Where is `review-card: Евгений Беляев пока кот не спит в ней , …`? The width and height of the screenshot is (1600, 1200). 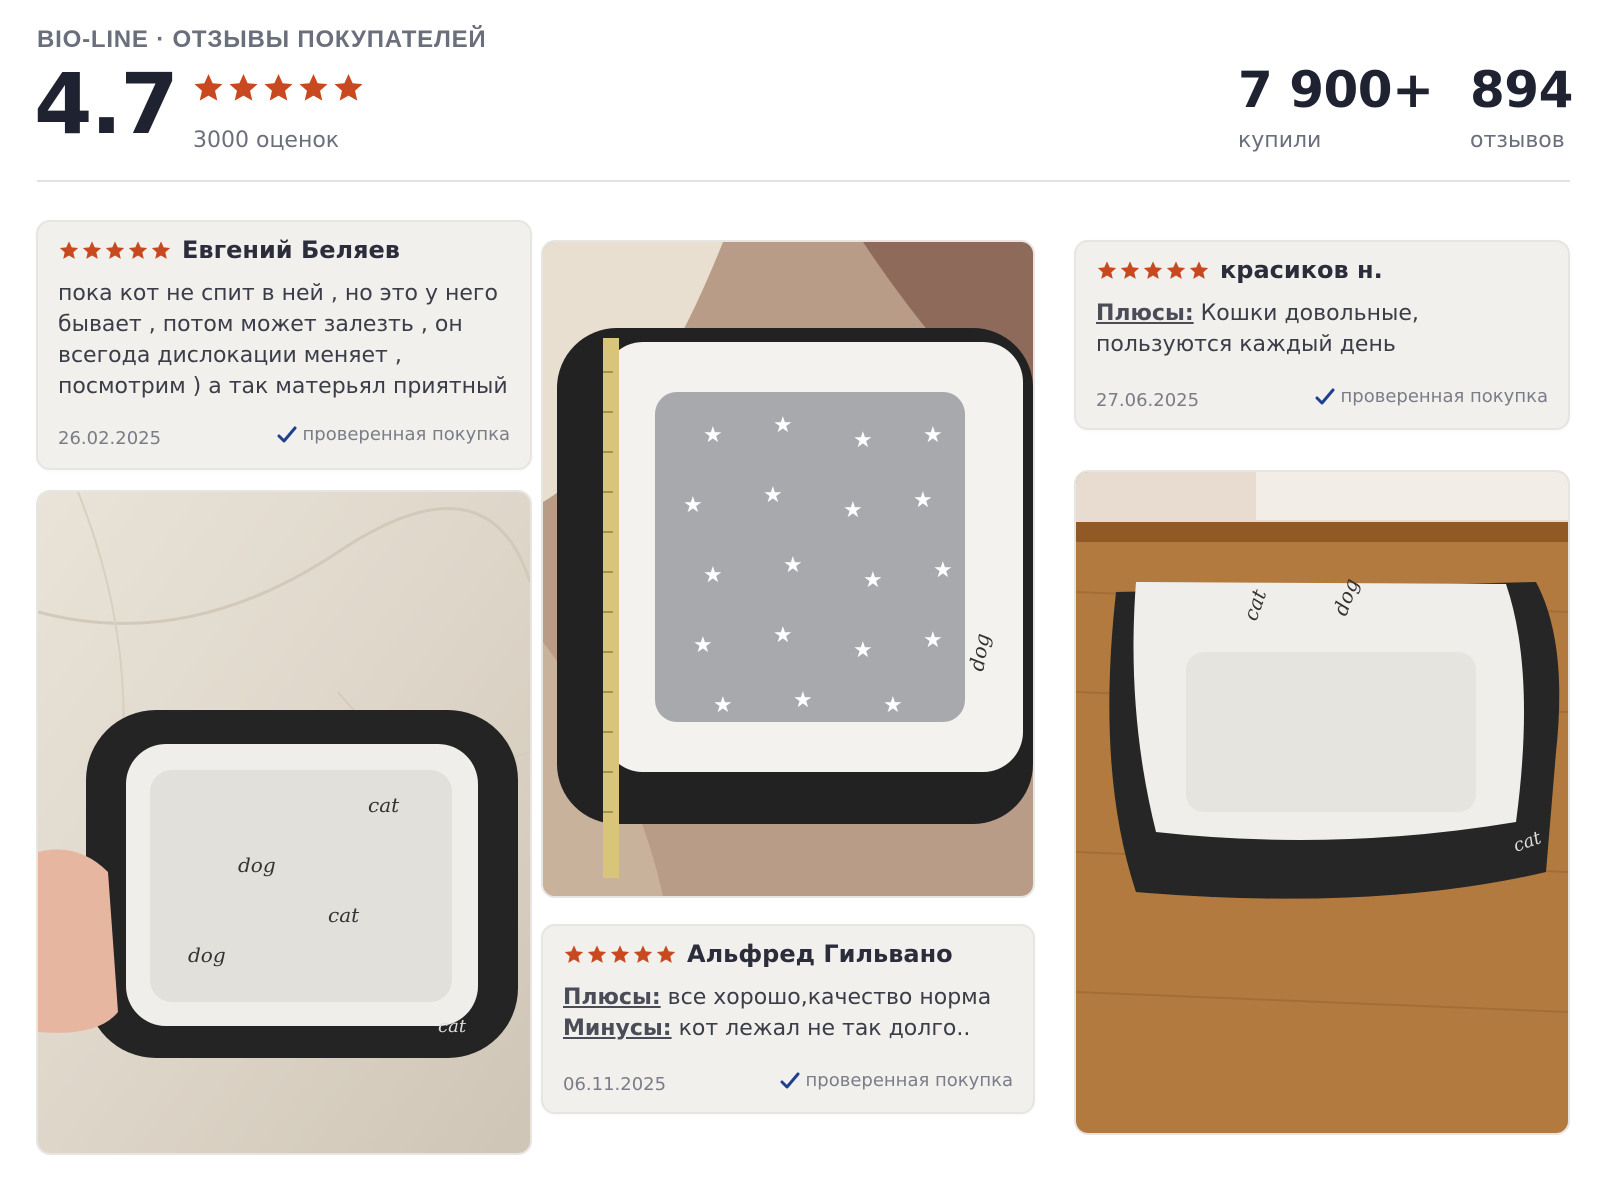
review-card: Евгений Беляев пока кот не спит в ней , … is located at coordinates (284, 345).